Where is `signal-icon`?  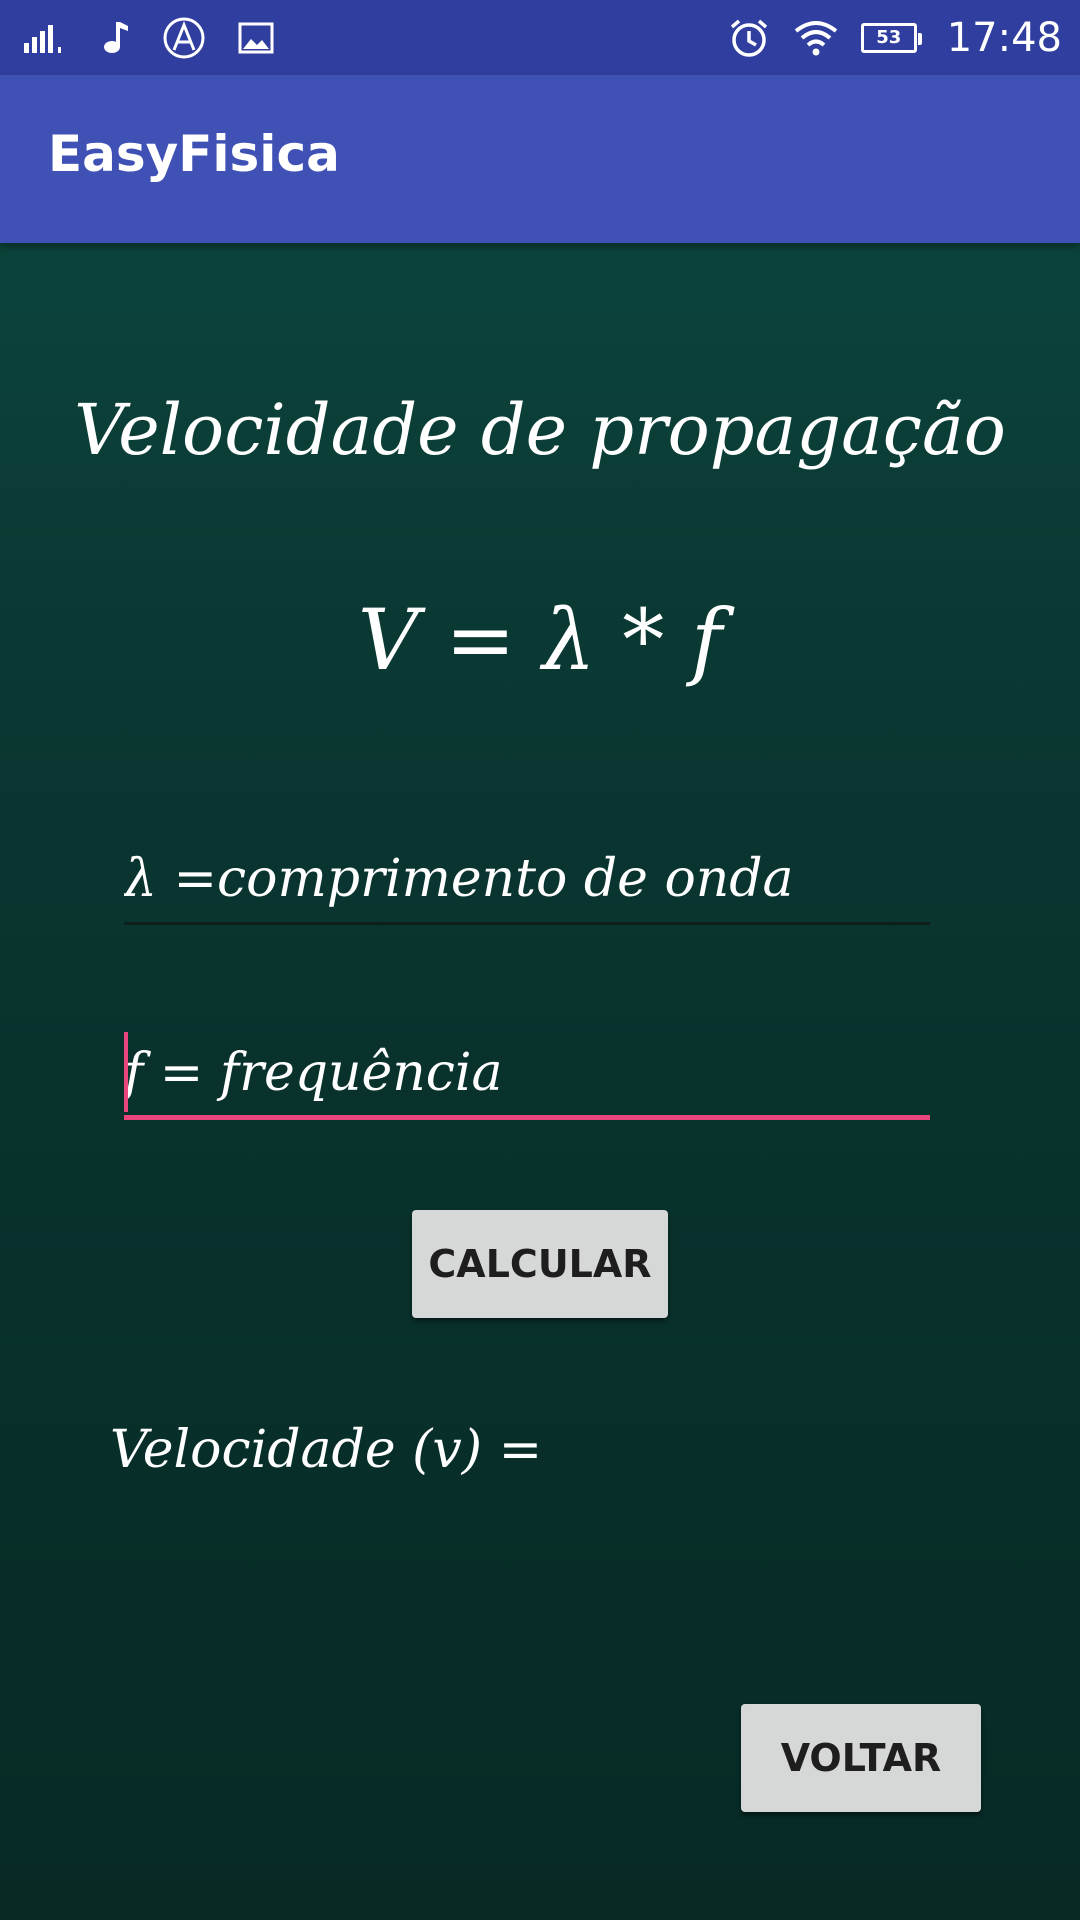
signal-icon is located at coordinates (46, 38).